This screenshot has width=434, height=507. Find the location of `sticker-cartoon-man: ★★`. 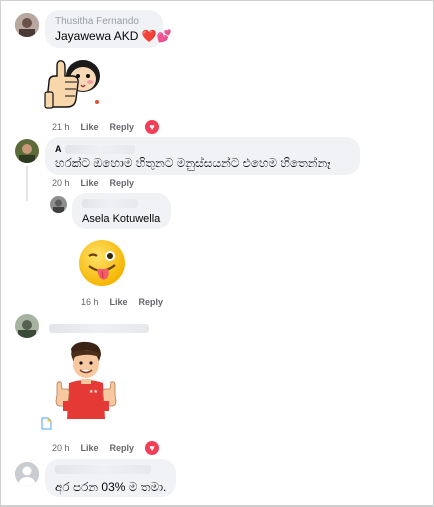

sticker-cartoon-man: ★★ is located at coordinates (86, 380).